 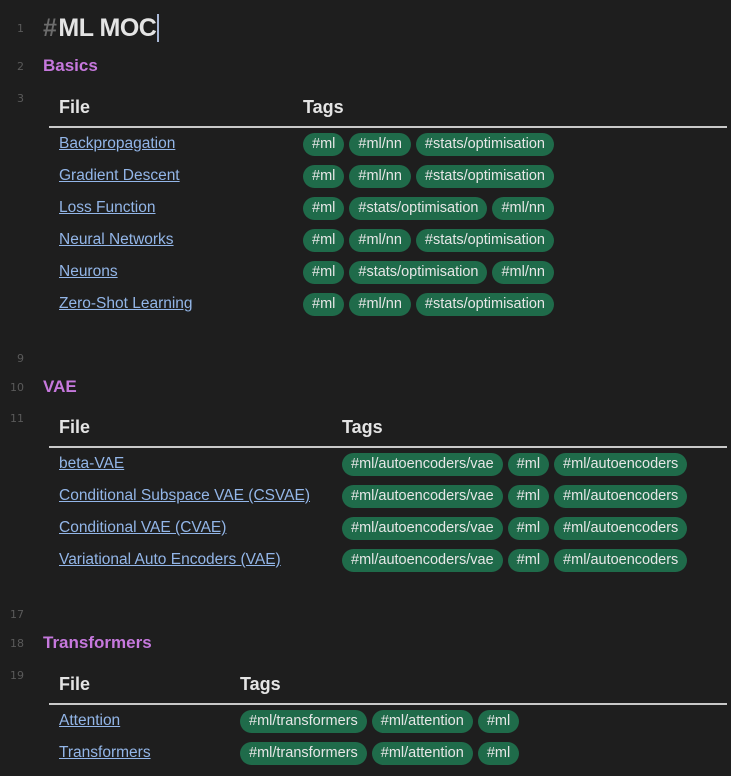 I want to click on line-number: 17, so click(x=17, y=614).